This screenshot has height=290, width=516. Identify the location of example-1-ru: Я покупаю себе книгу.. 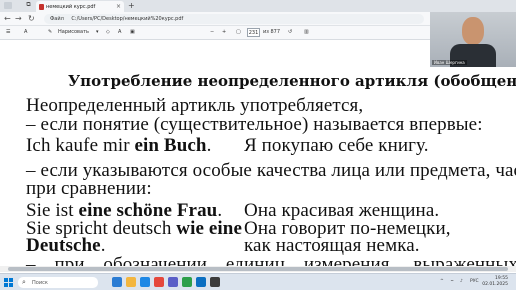
(336, 145).